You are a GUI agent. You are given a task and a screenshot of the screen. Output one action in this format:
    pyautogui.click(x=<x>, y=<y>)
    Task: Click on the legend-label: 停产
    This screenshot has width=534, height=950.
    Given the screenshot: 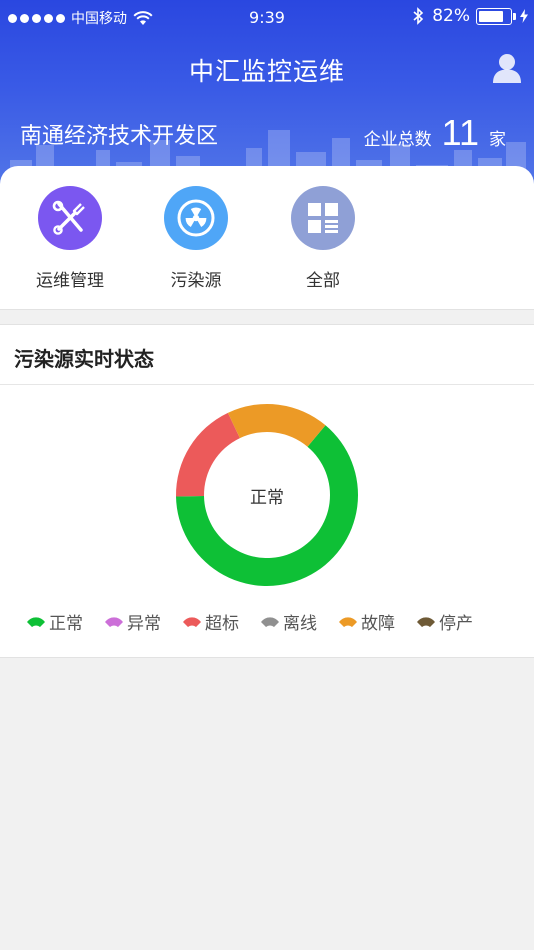 What is the action you would take?
    pyautogui.click(x=456, y=624)
    